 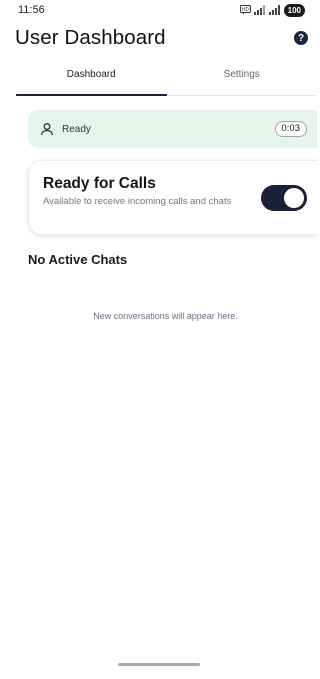 I want to click on agent-status-card: Ready 0:03, so click(x=172, y=129).